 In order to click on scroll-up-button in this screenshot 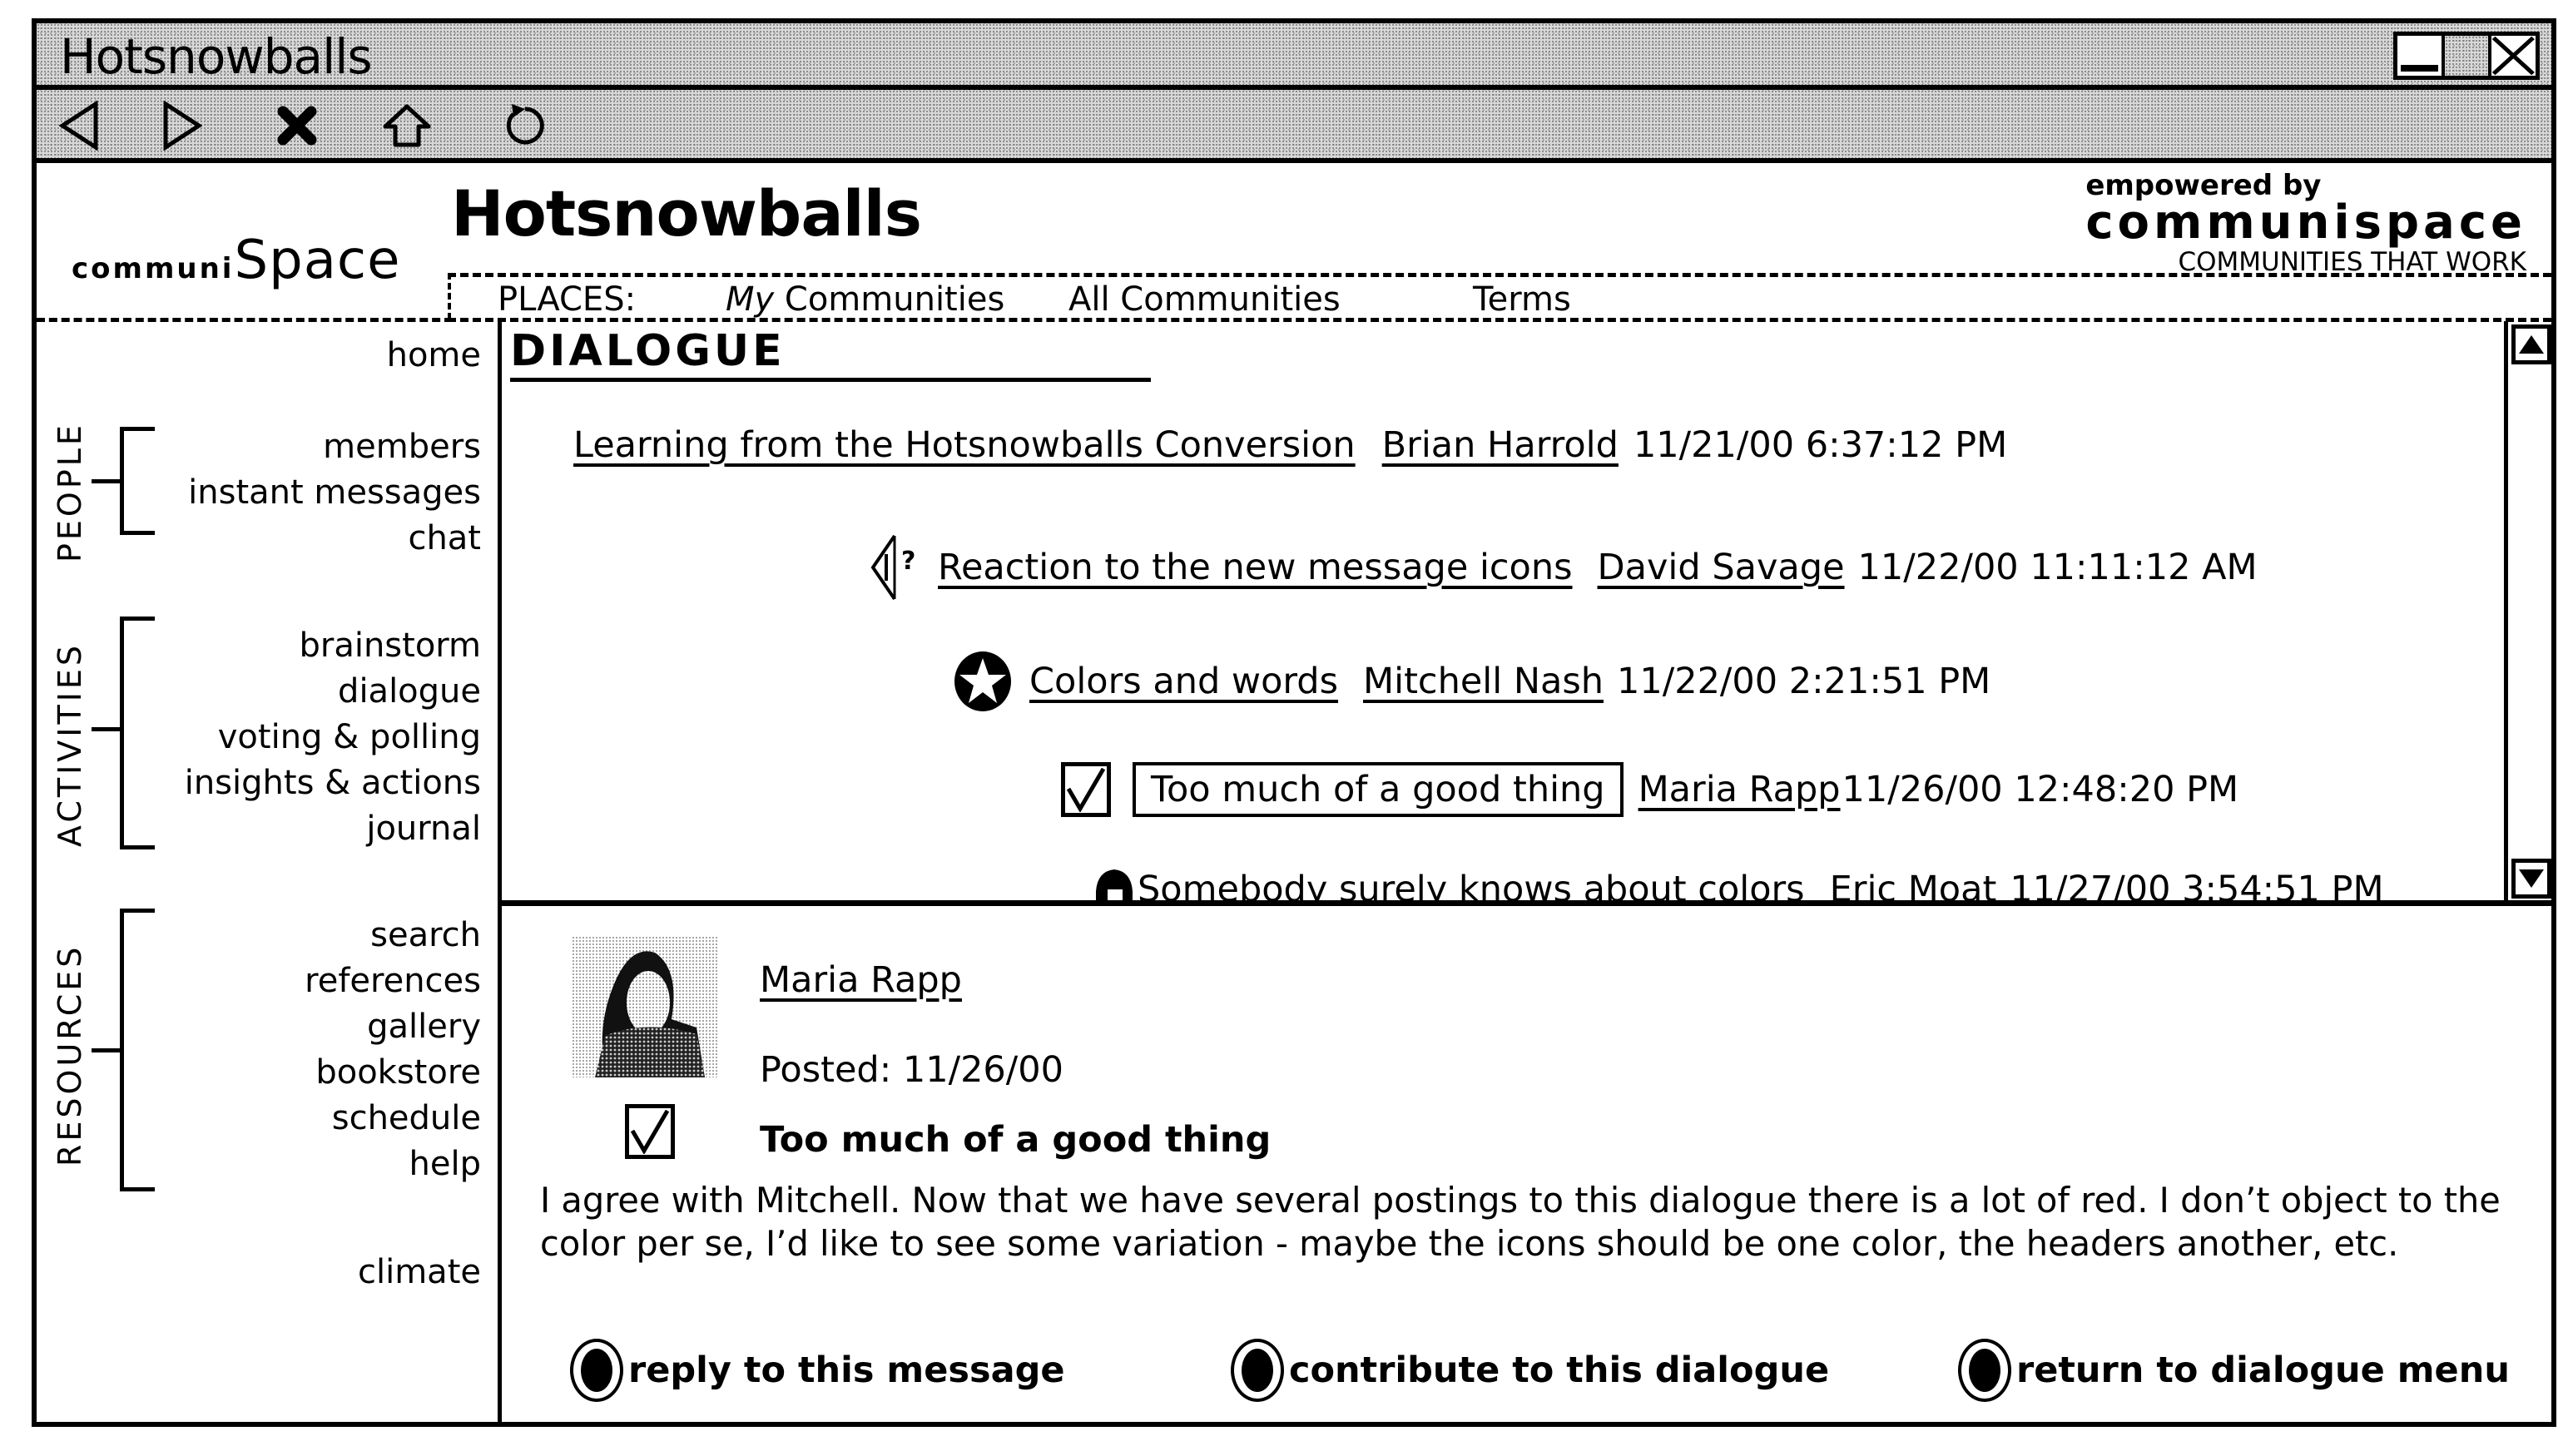, I will do `click(2531, 344)`.